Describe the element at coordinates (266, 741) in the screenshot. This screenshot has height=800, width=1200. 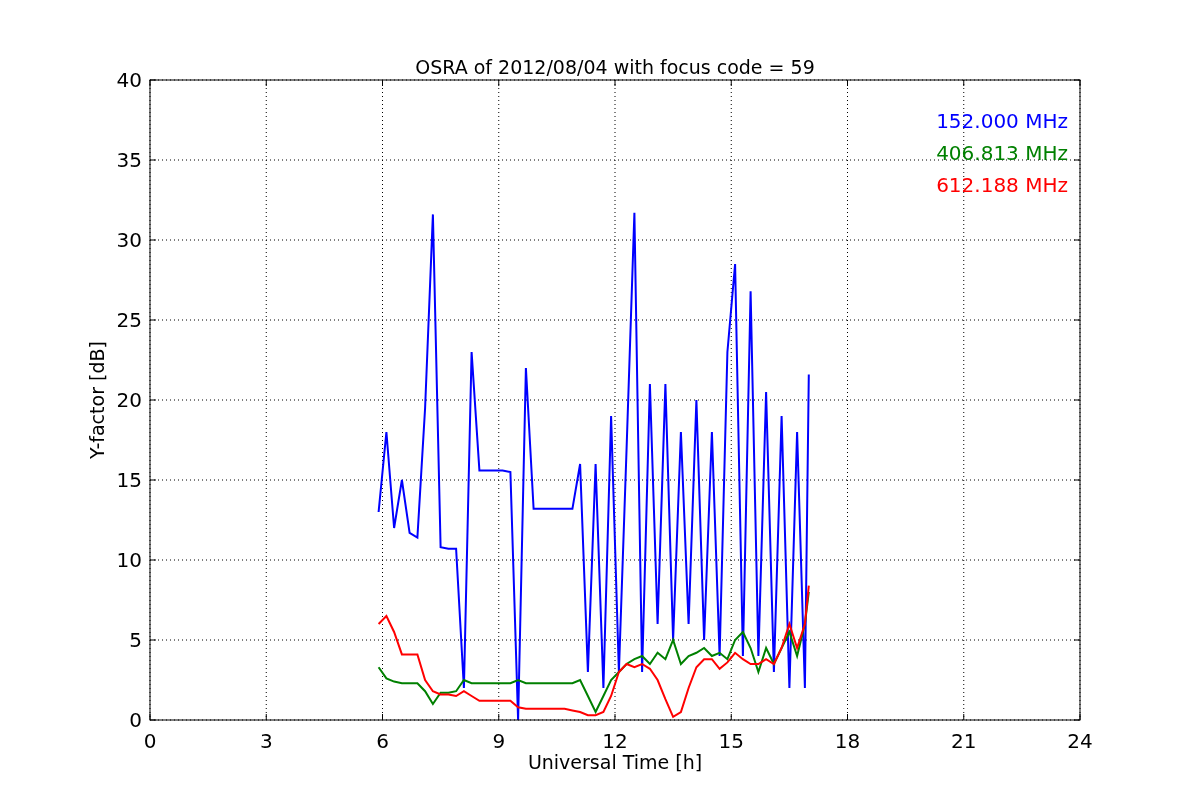
I see `tick-label: 3` at that location.